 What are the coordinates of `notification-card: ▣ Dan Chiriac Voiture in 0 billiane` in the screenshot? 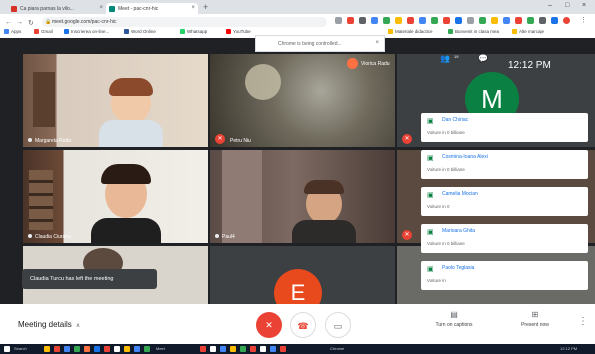 It's located at (504, 127).